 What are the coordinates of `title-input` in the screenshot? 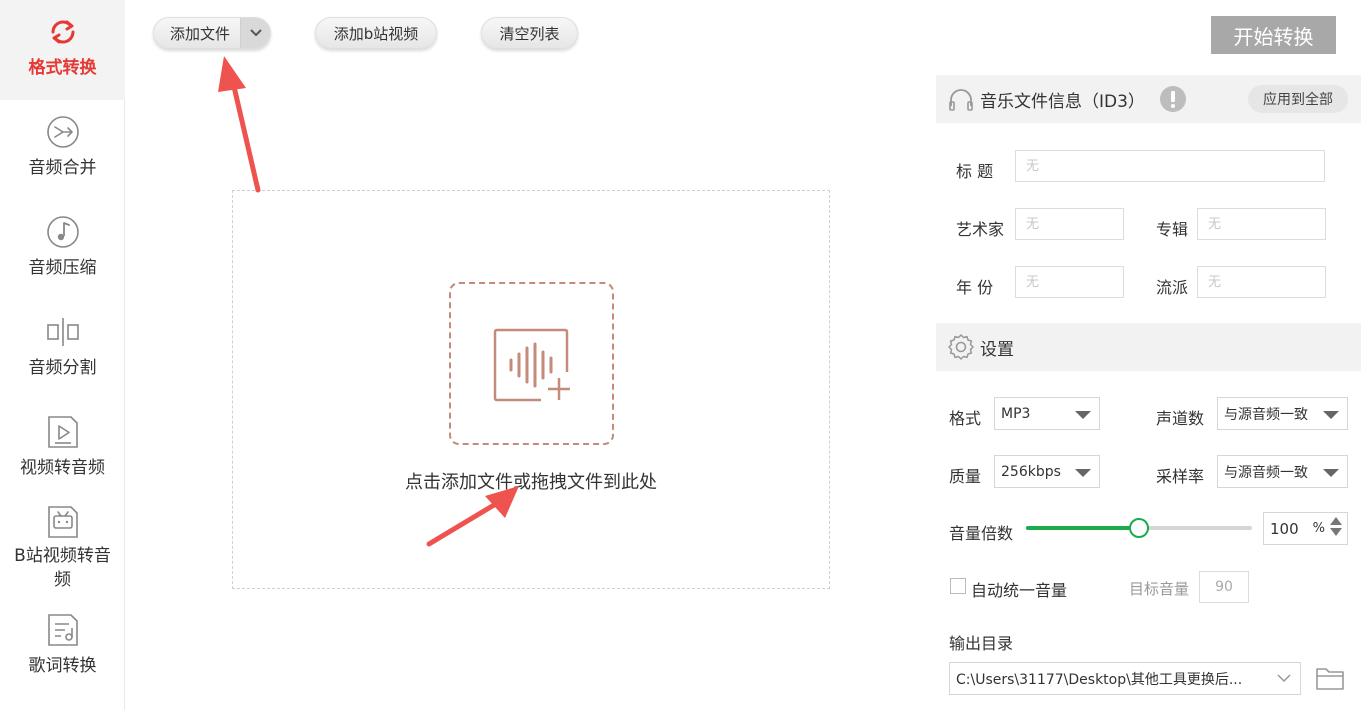 It's located at (1170, 166).